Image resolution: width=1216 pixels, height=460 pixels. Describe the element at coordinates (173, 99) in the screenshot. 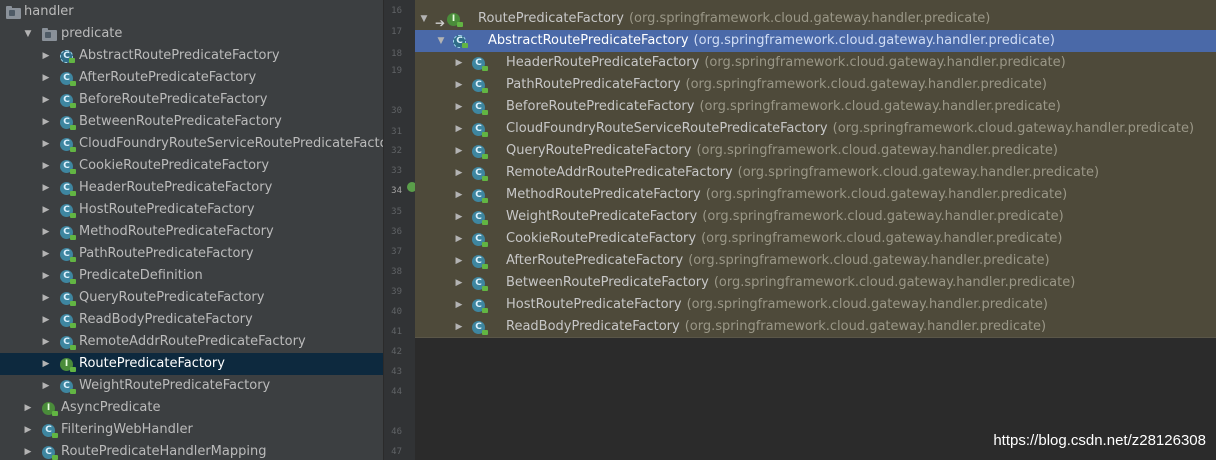

I see `tree-item-label: BeforeRoutePredicateFactory` at that location.